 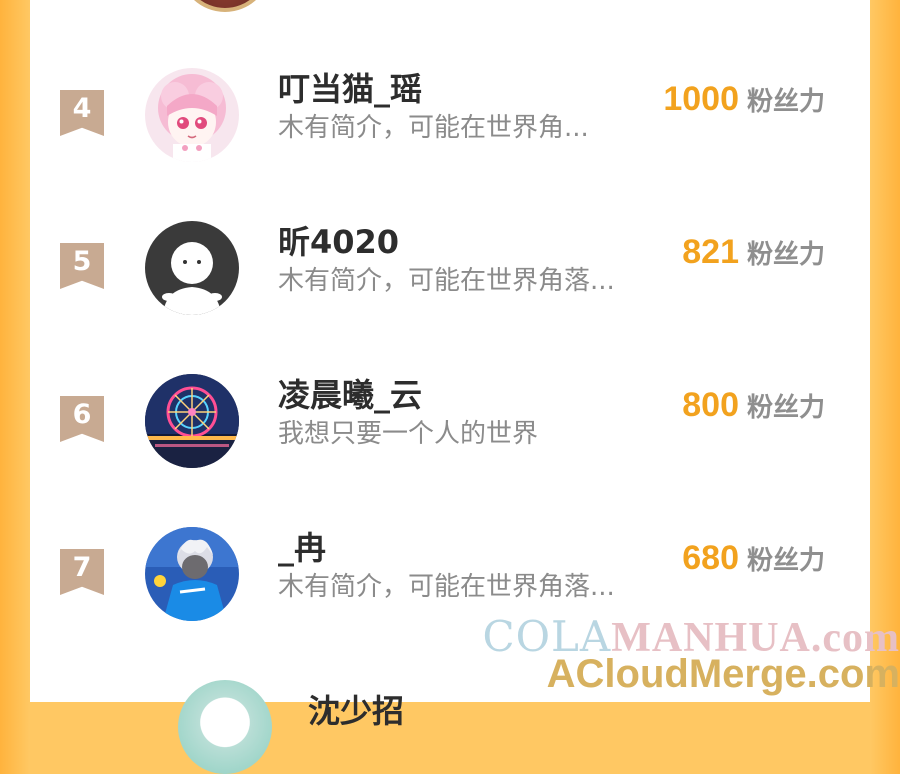 I want to click on list-item: 6 凌晨曦_云 我想只要一个人的世界 800 粉丝力, so click(x=450, y=418).